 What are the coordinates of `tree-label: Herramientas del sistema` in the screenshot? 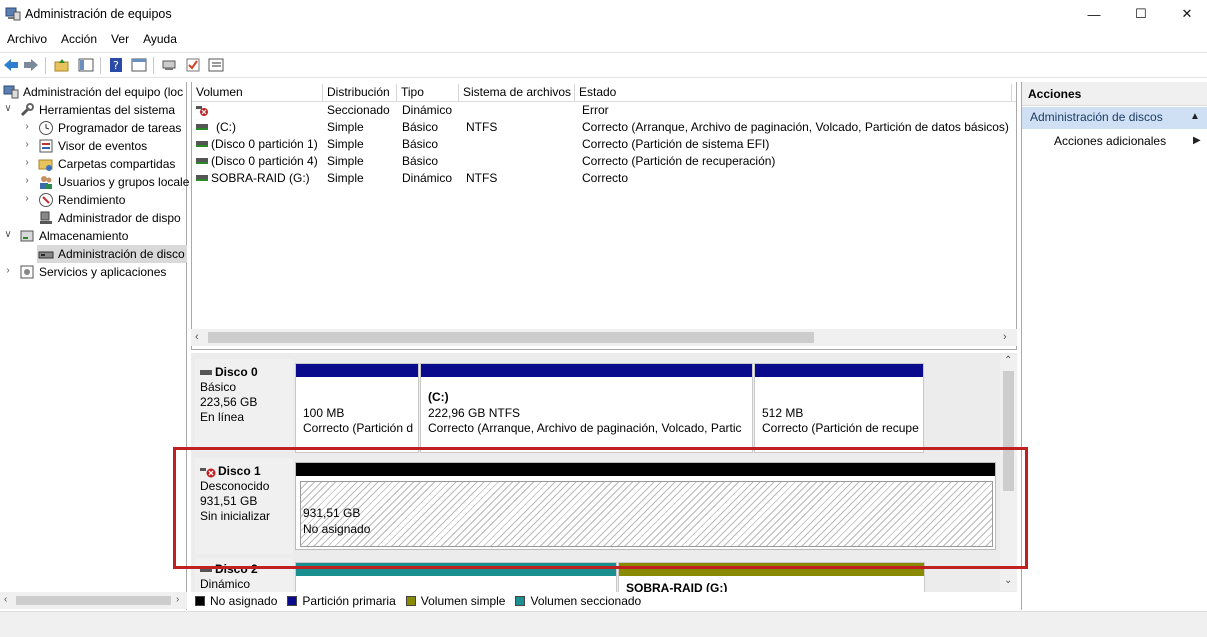 It's located at (107, 110).